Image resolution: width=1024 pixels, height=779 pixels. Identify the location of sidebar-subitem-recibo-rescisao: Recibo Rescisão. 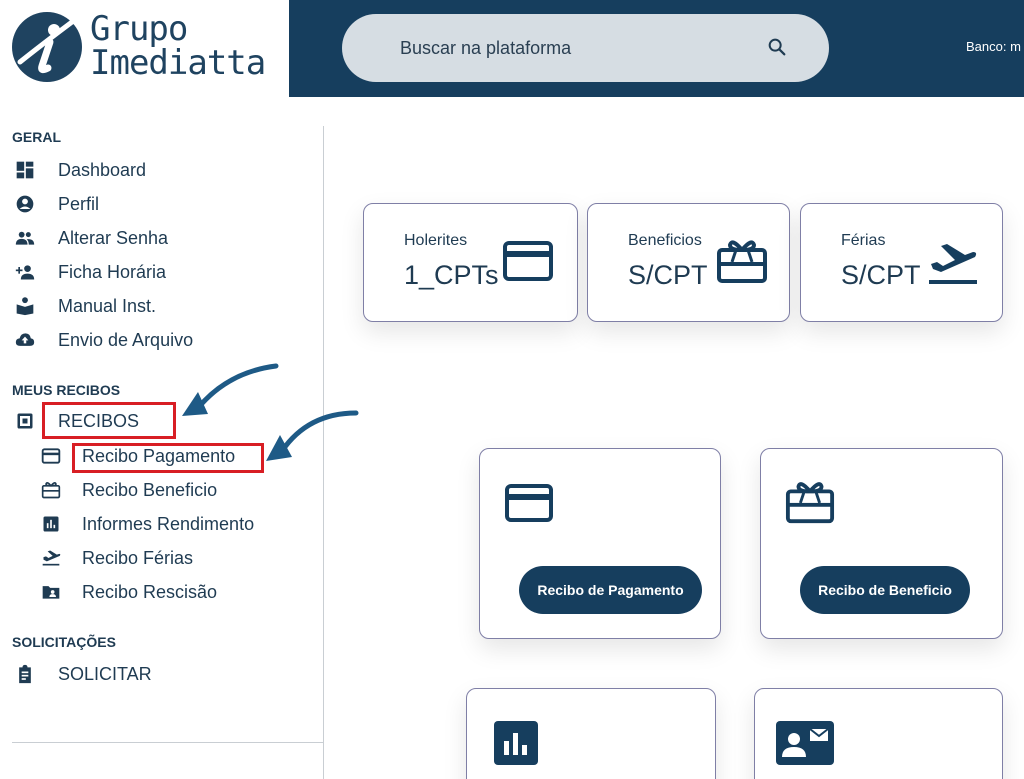
(128, 592).